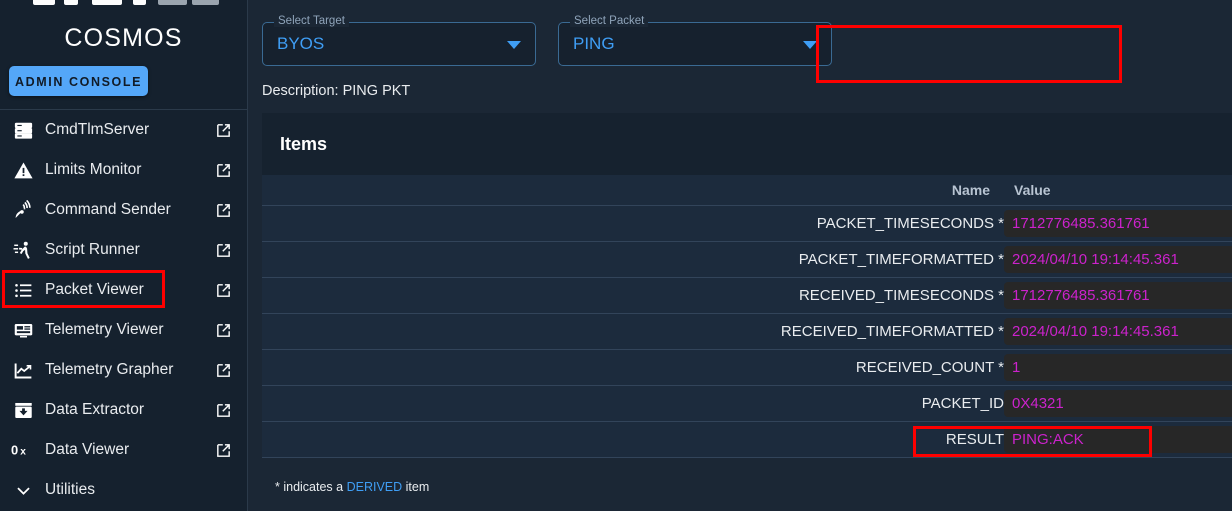  Describe the element at coordinates (633, 259) in the screenshot. I see `item-name-cell: PACKET_TIMEFORMATTED *` at that location.